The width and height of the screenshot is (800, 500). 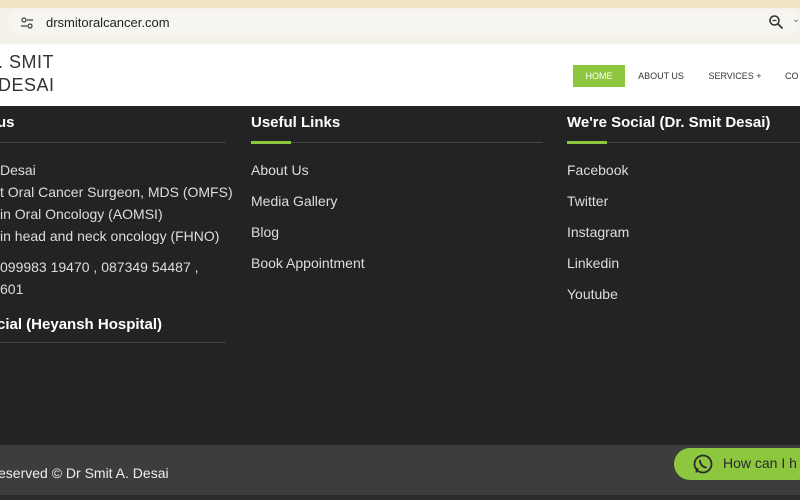 What do you see at coordinates (108, 22) in the screenshot?
I see `url-text: drsmitoralcancer.com` at bounding box center [108, 22].